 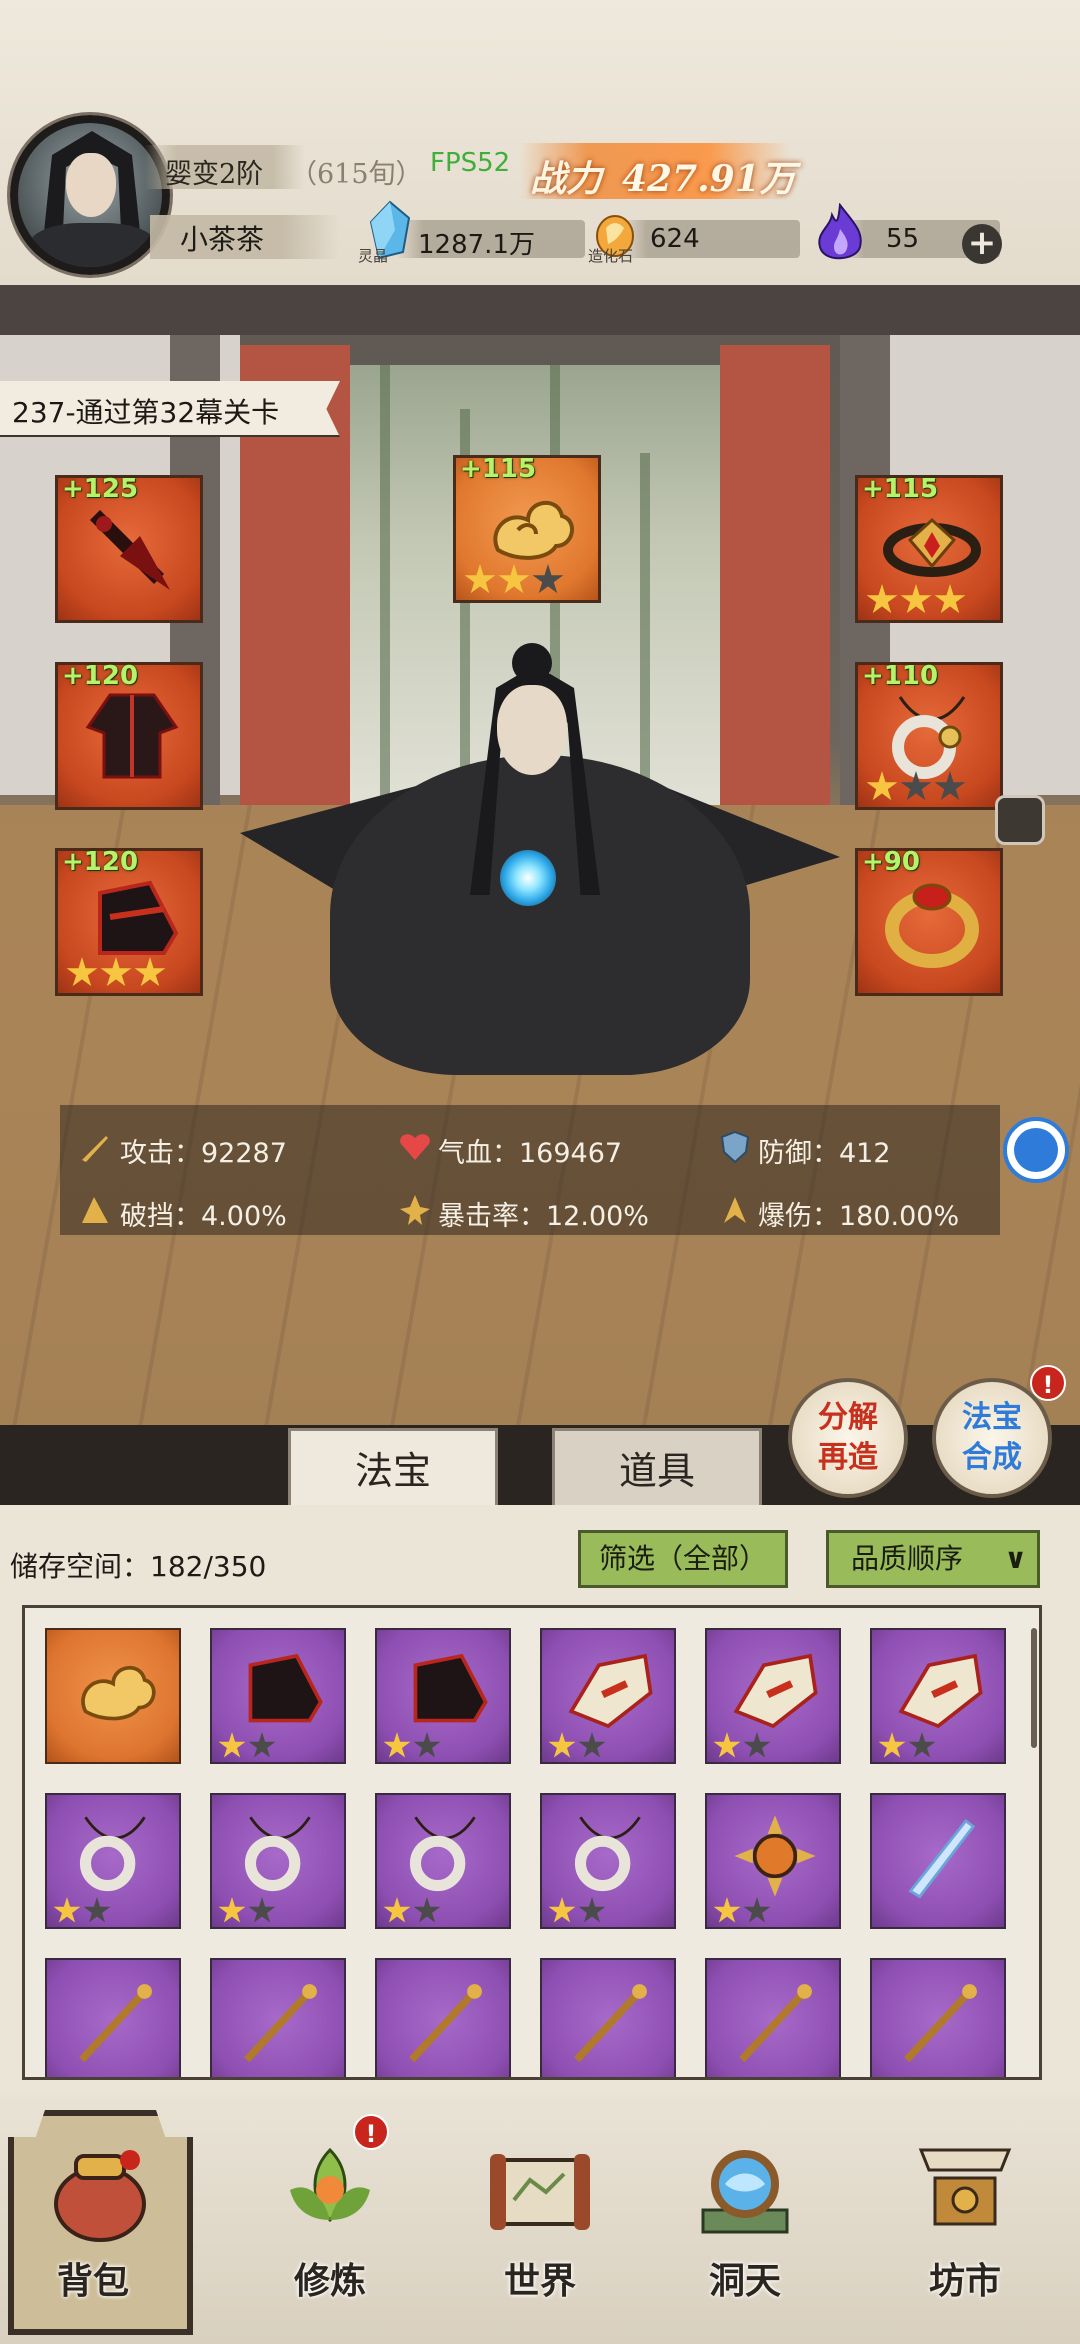 I want to click on assistant-button, so click(x=1036, y=1150).